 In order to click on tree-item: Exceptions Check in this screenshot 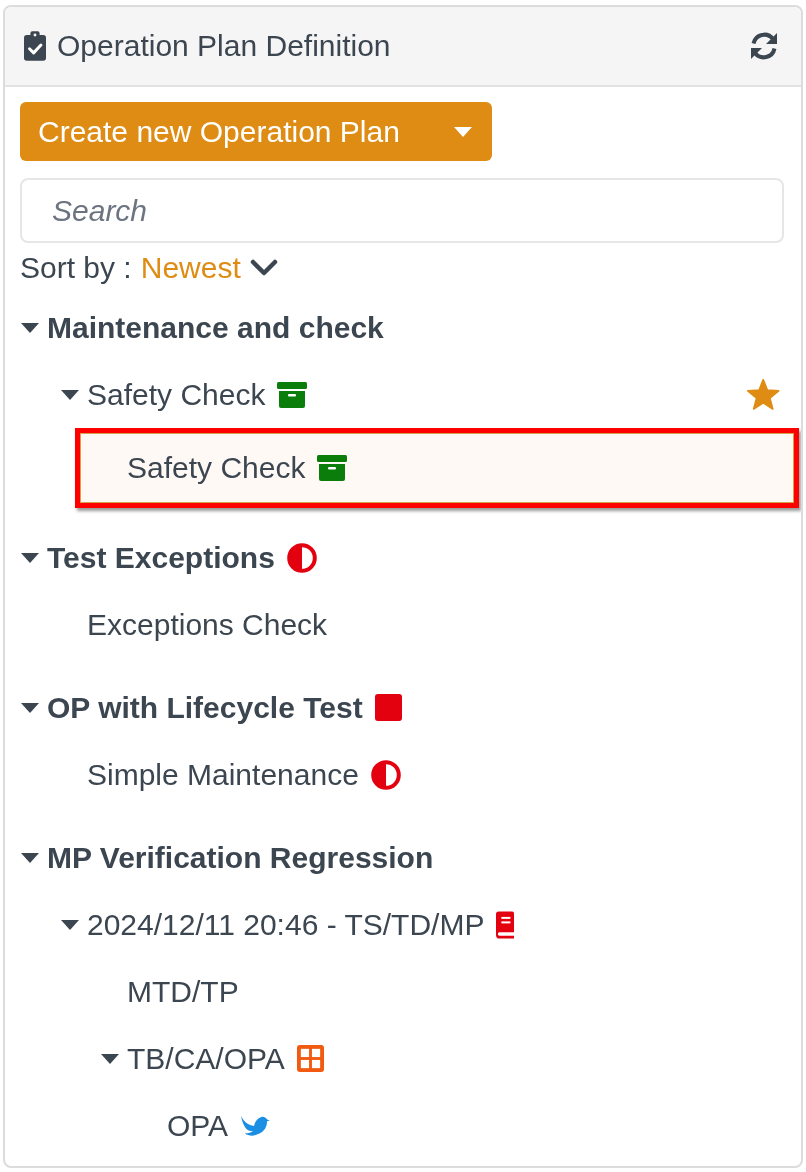, I will do `click(403, 624)`.